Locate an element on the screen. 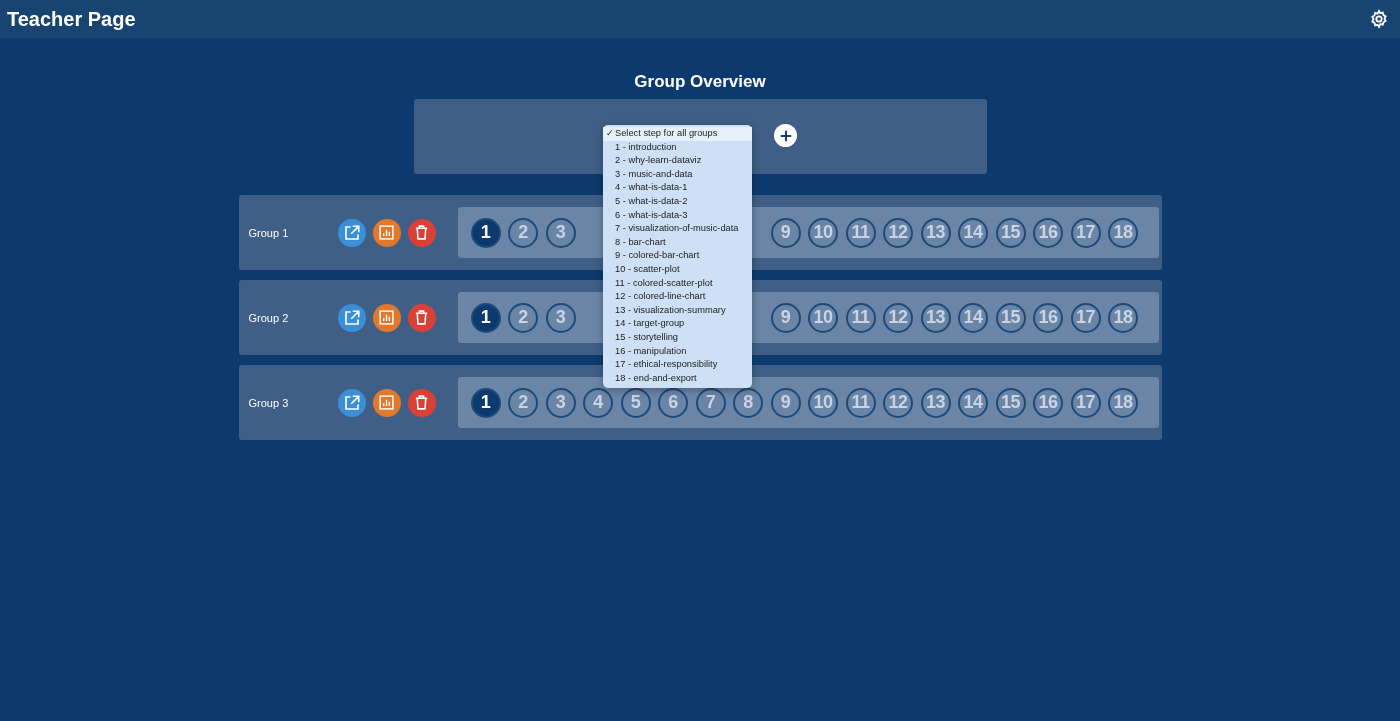 The image size is (1400, 721). dropdown-option: 11 - colored-scatter-plot is located at coordinates (677, 283).